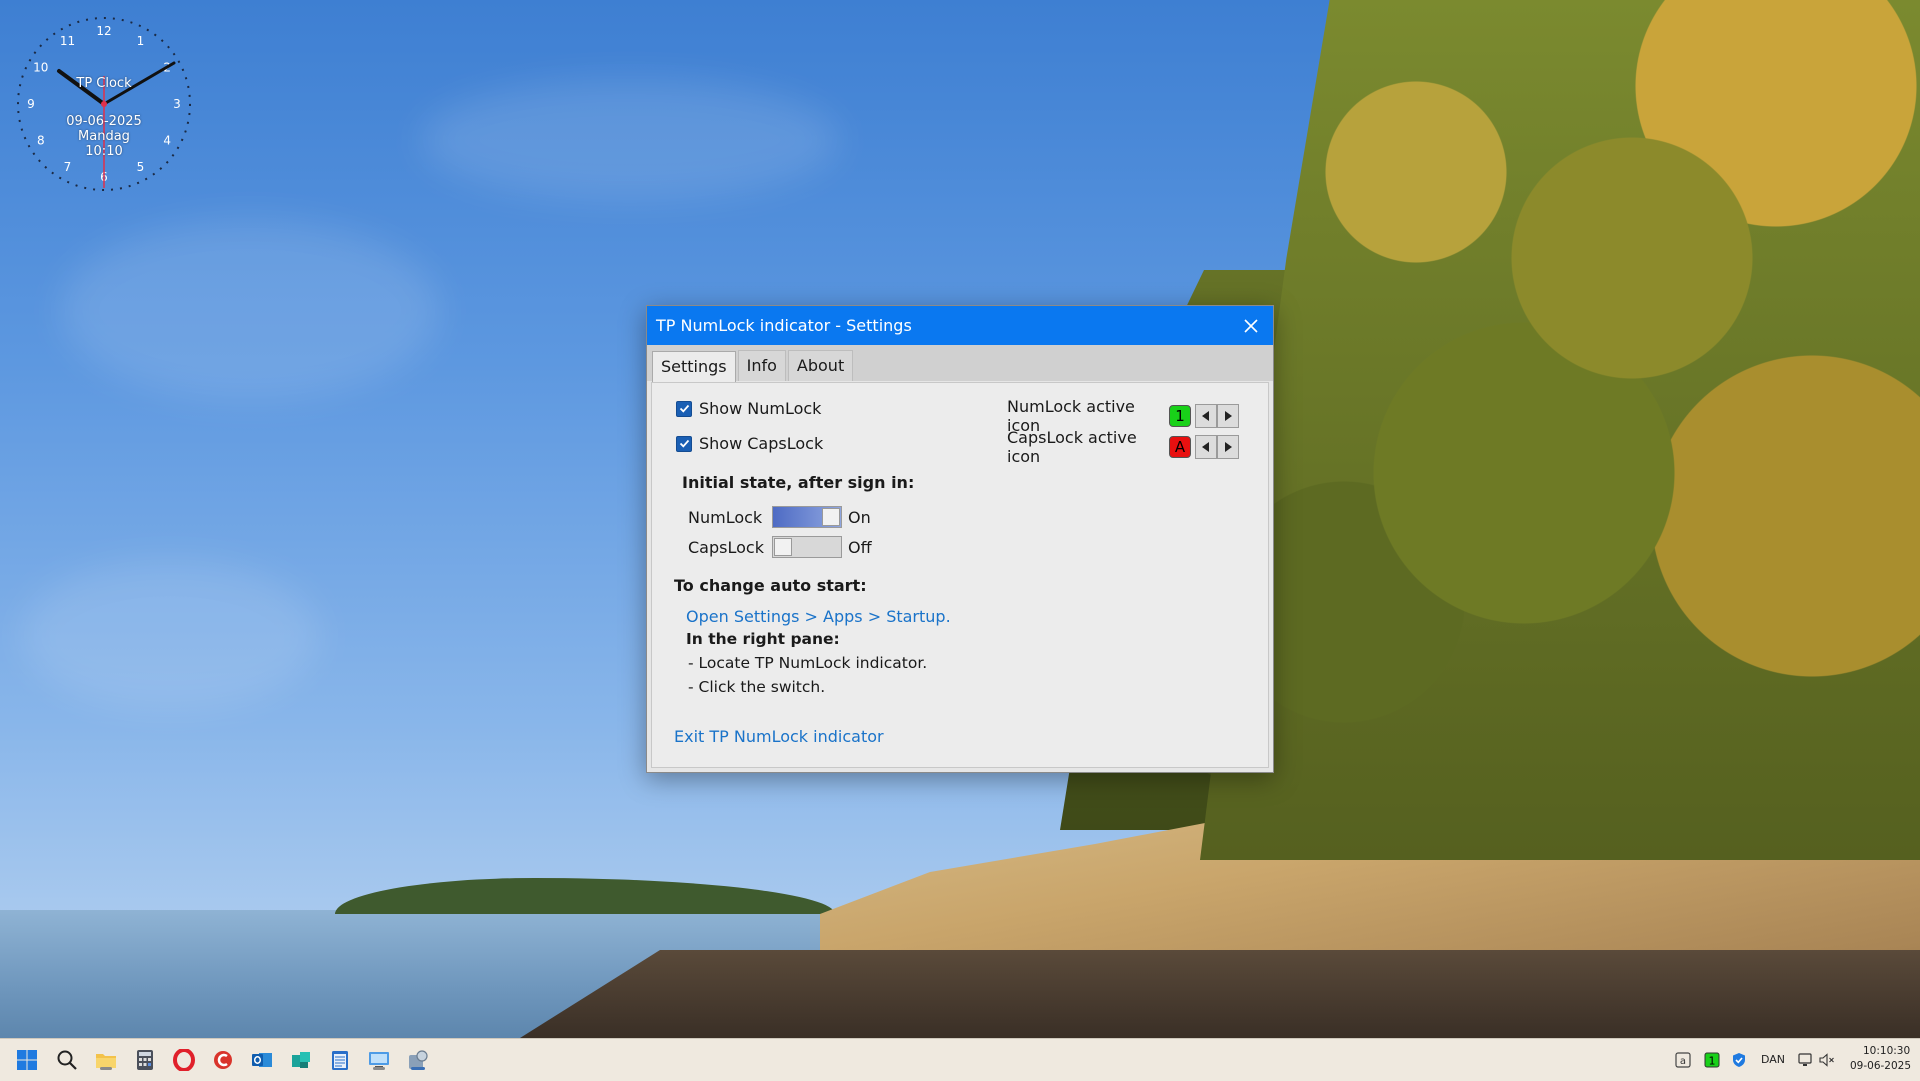 This screenshot has width=1920, height=1081. I want to click on text-input-icon: a, so click(1683, 1060).